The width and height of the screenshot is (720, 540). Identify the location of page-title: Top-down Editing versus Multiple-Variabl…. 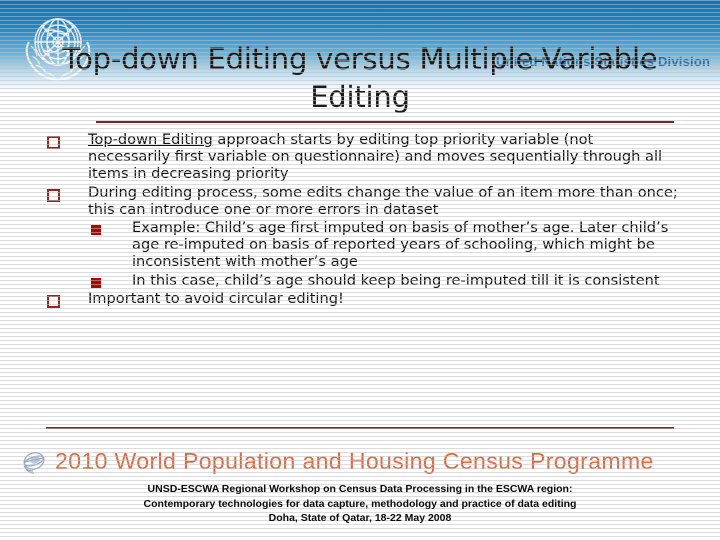
(360, 78).